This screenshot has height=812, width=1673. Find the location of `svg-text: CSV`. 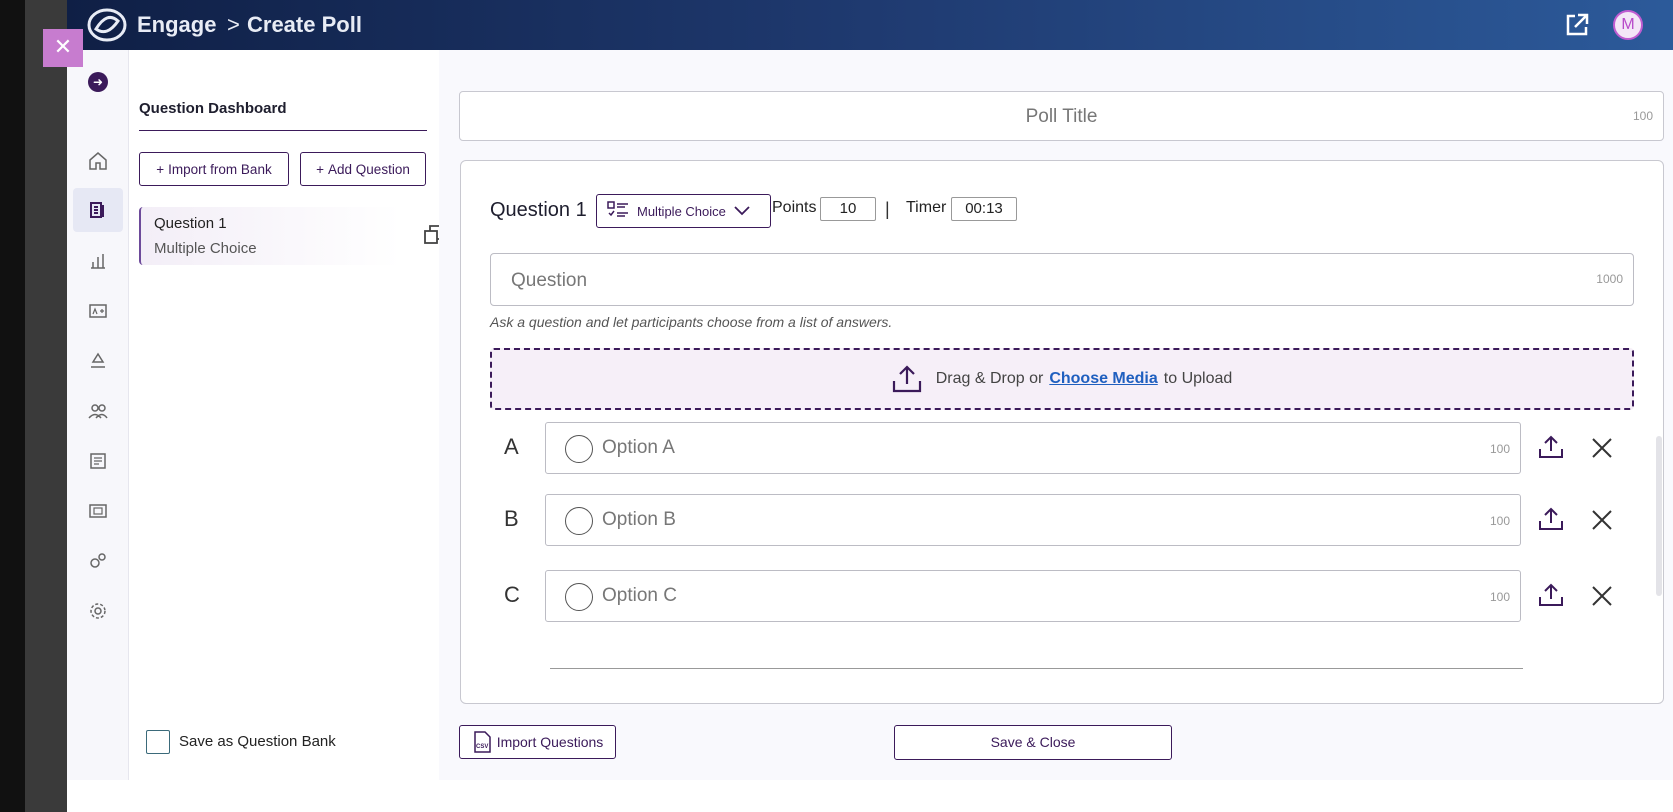

svg-text: CSV is located at coordinates (482, 747).